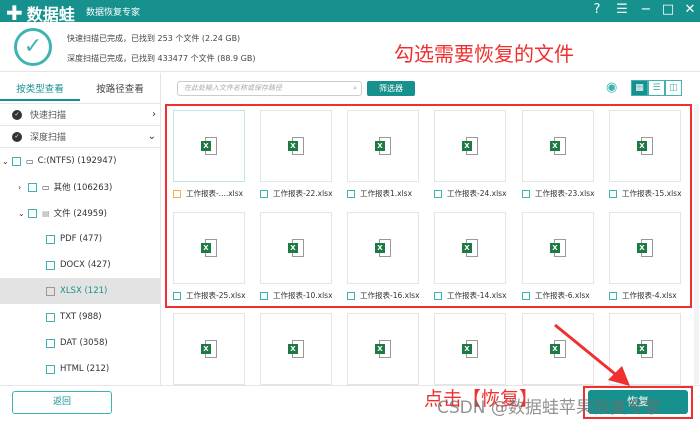 Image resolution: width=700 pixels, height=426 pixels. I want to click on tree-item-pdf: PDF (477), so click(80, 239).